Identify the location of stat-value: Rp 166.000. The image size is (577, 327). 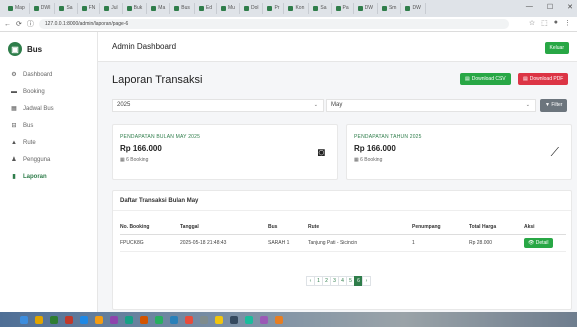
(141, 148).